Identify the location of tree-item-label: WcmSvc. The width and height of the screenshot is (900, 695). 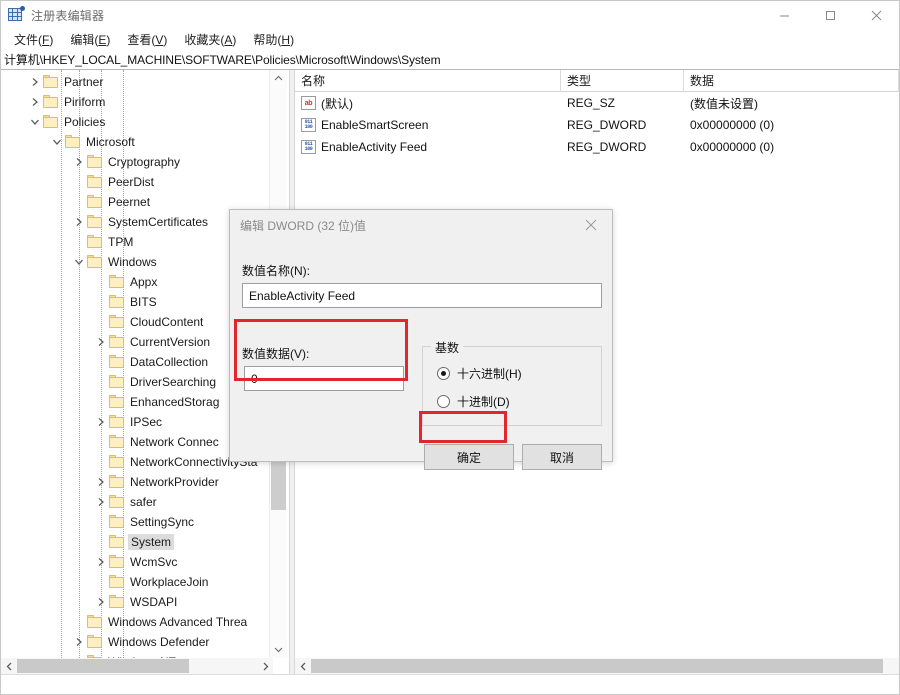
(154, 562).